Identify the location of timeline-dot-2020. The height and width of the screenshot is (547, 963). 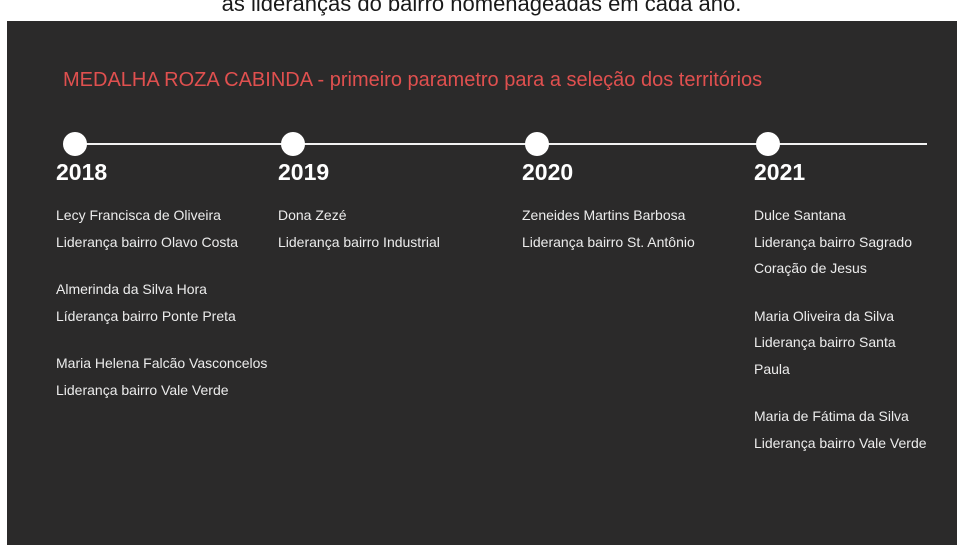
(537, 144).